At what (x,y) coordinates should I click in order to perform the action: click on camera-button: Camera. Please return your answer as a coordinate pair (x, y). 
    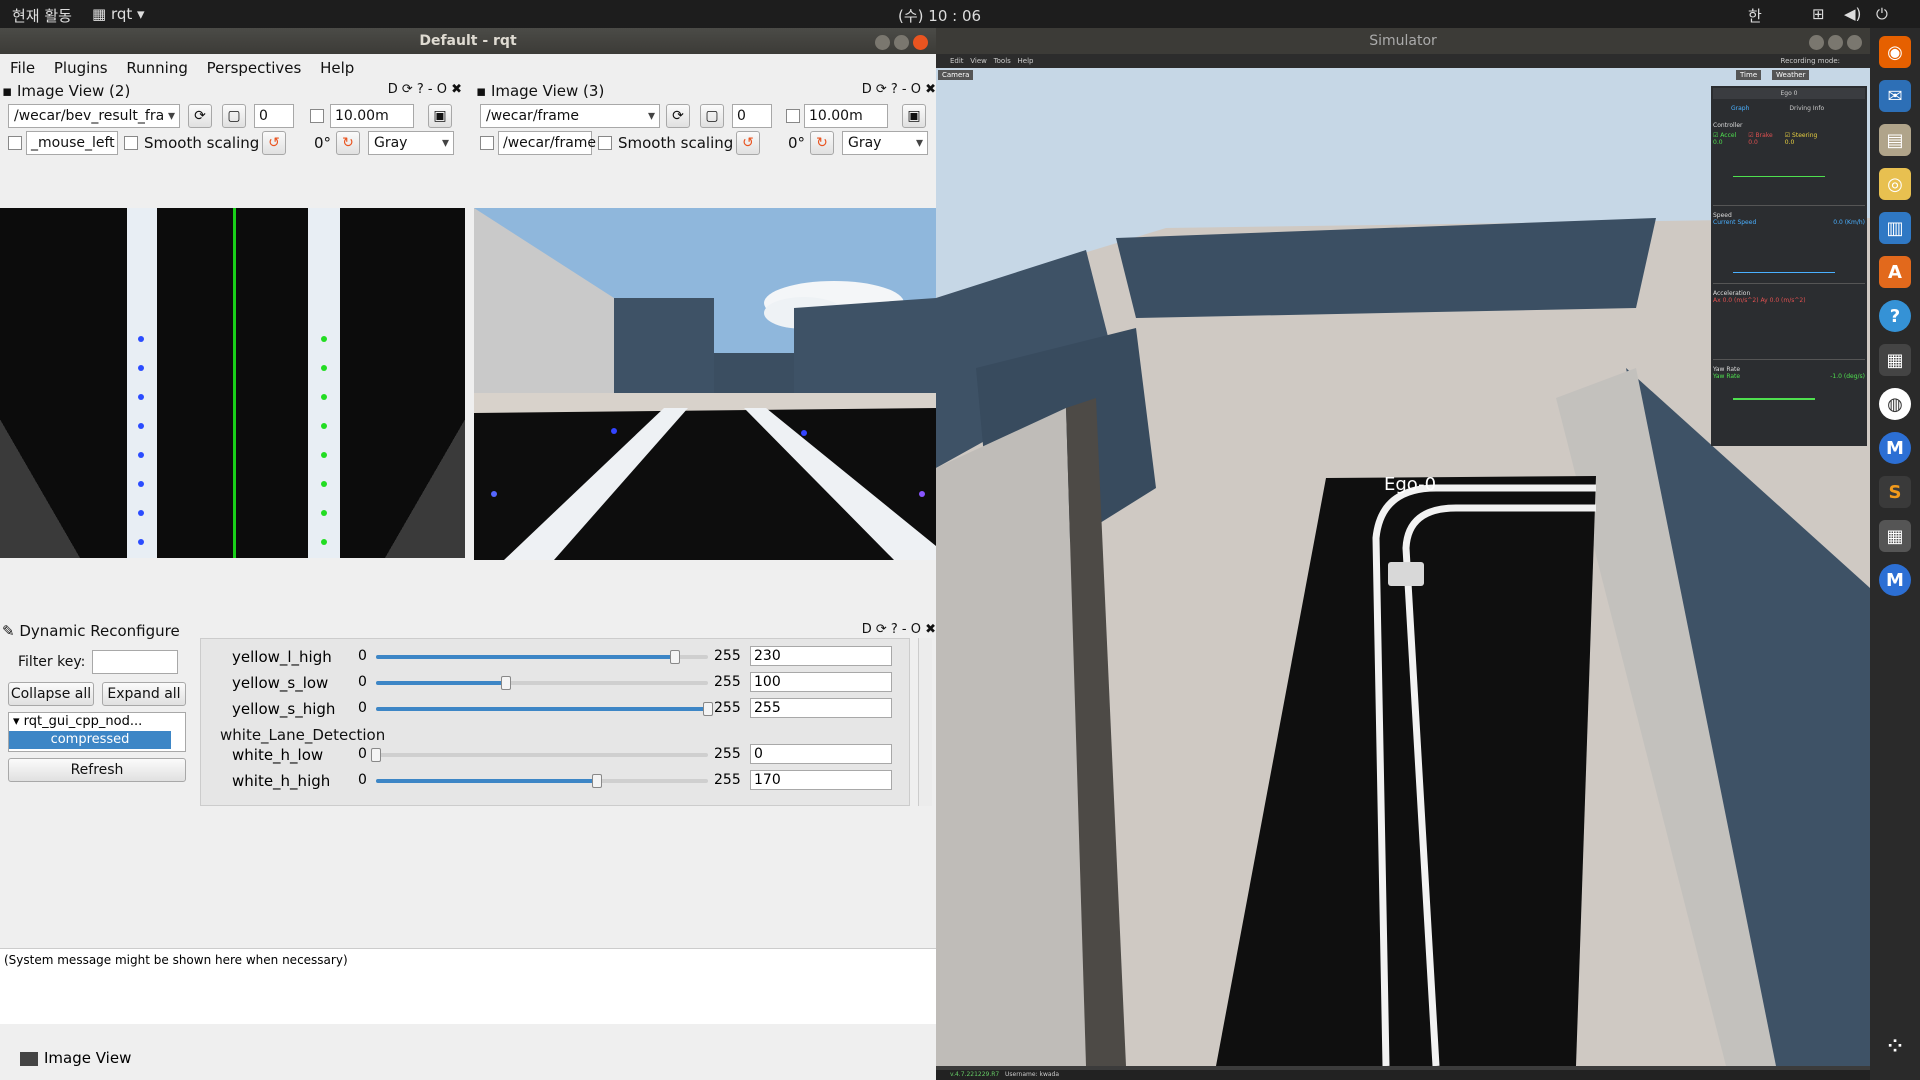
    Looking at the image, I should click on (956, 75).